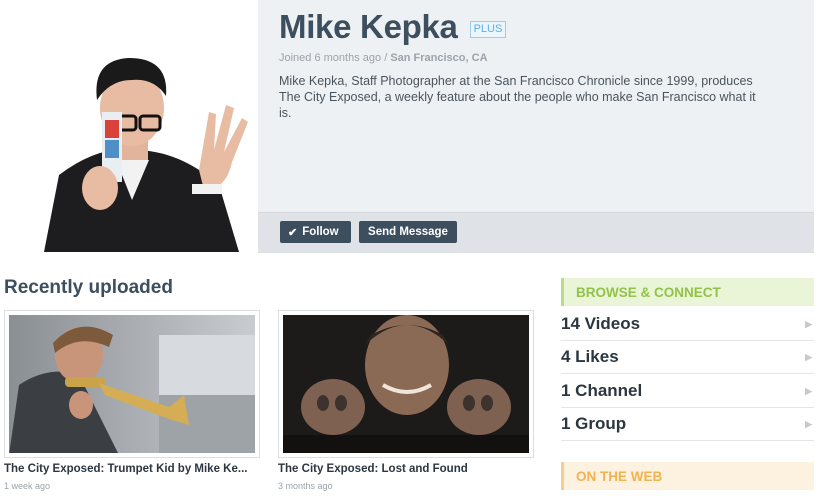 The image size is (840, 496). What do you see at coordinates (536, 232) in the screenshot?
I see `action-bar: ✔ Follow Send Message` at bounding box center [536, 232].